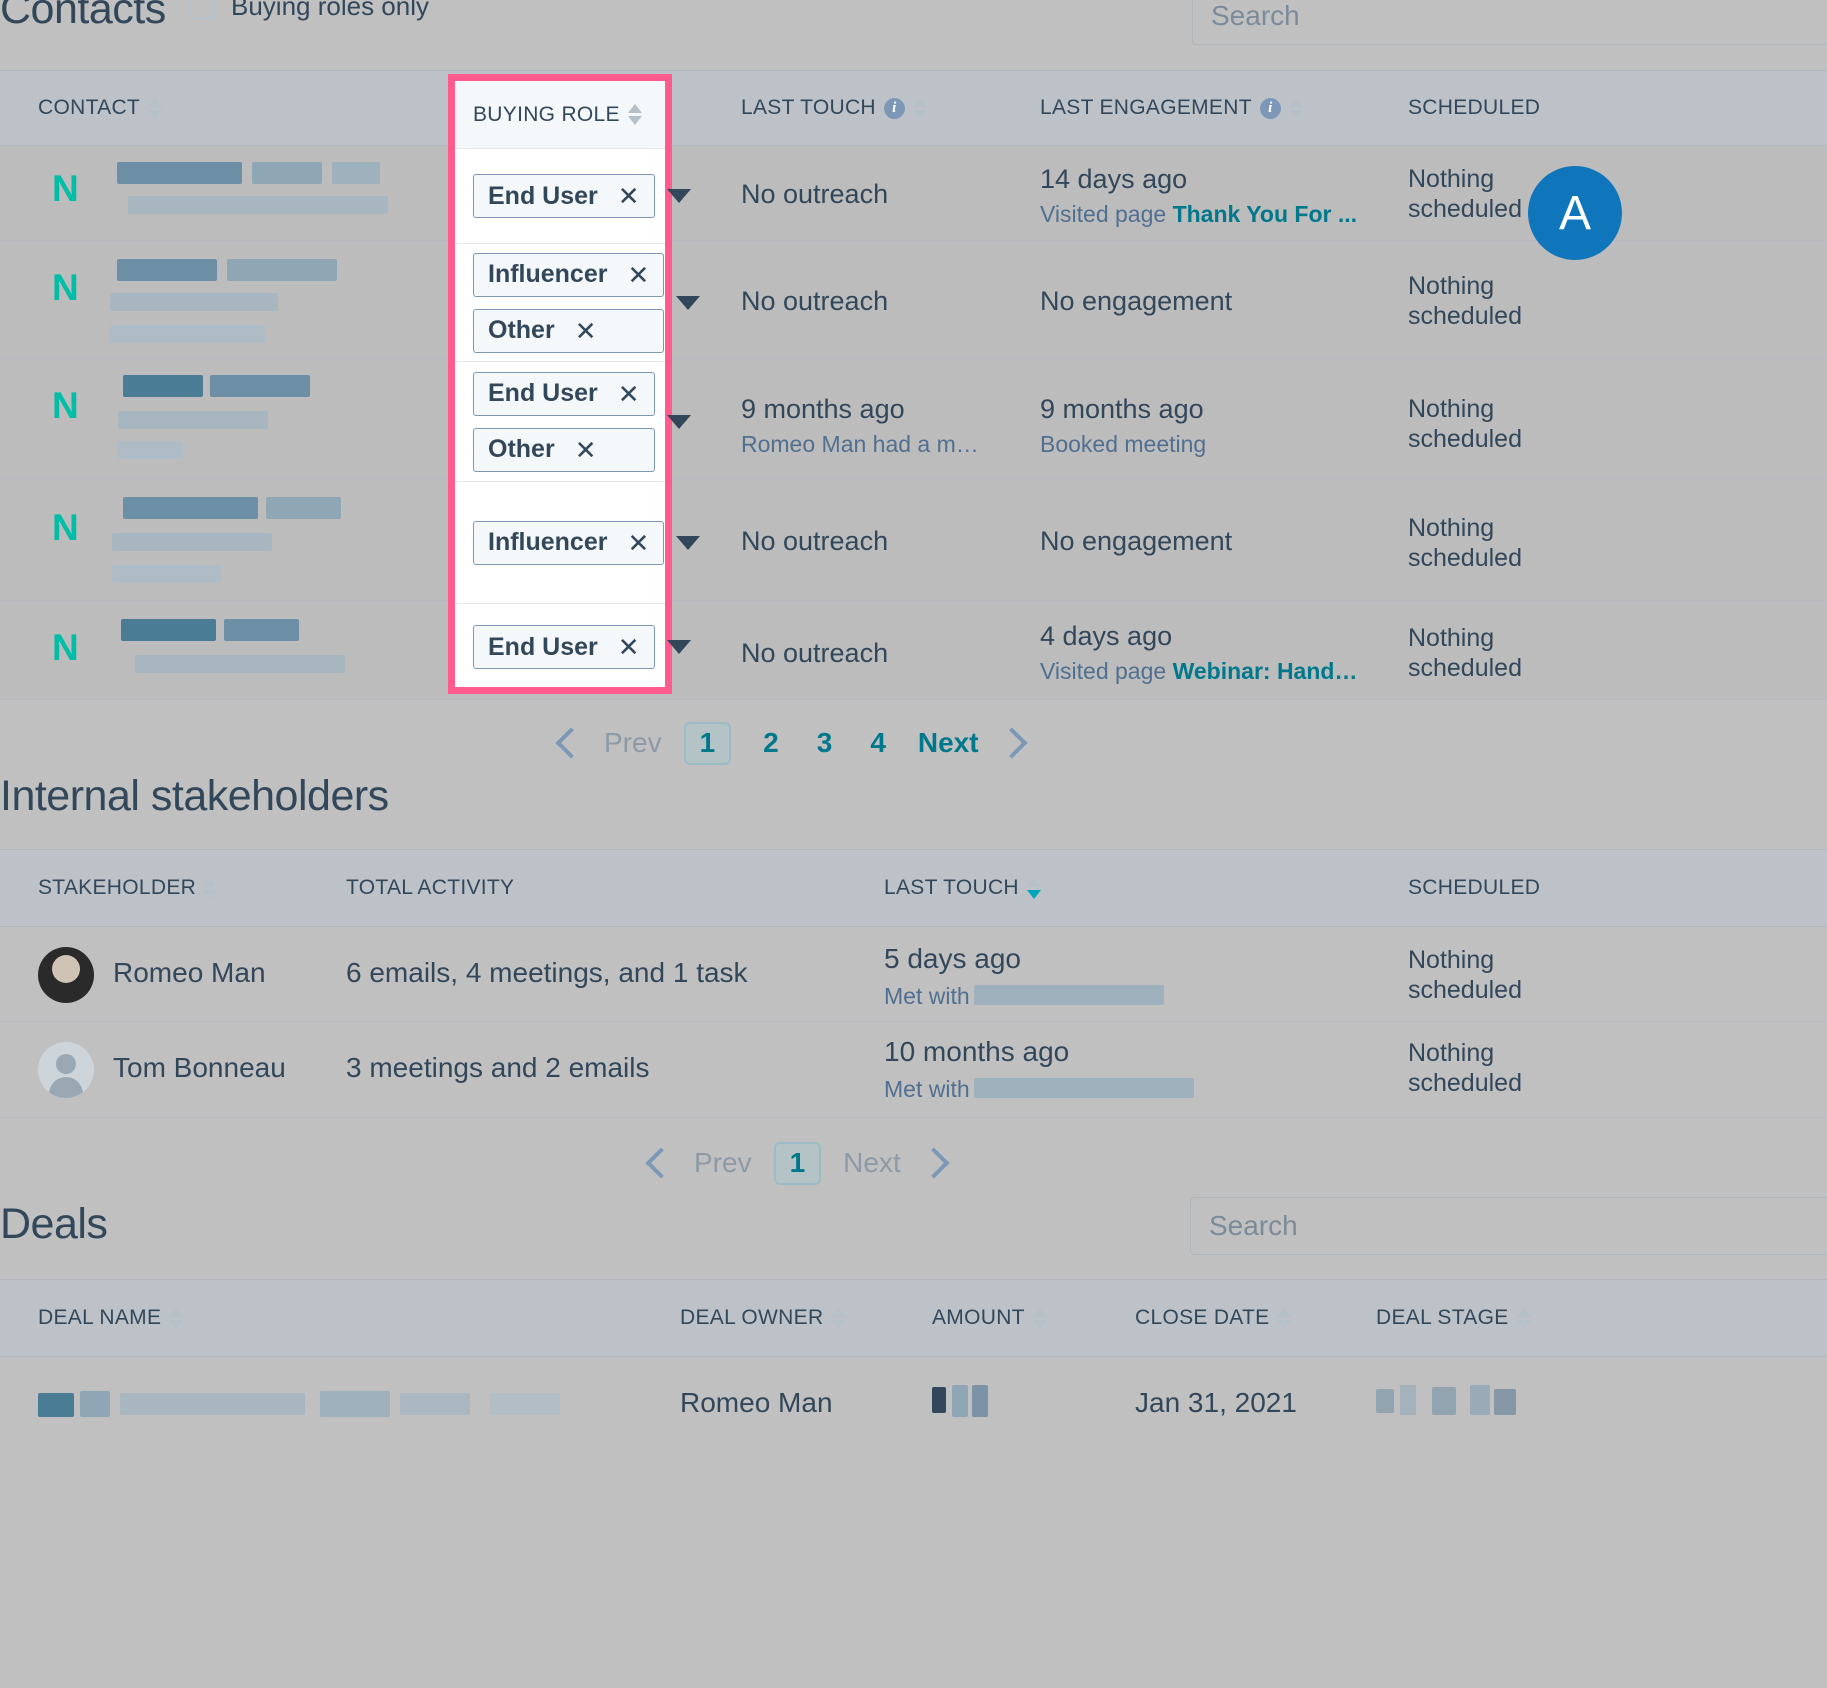 Image resolution: width=1827 pixels, height=1688 pixels. Describe the element at coordinates (980, 1401) in the screenshot. I see `redacted-amount` at that location.